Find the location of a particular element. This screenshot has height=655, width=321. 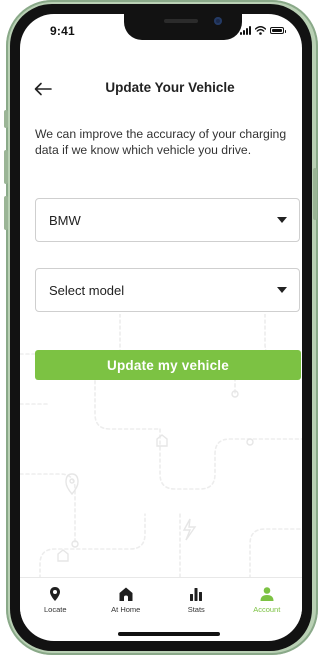

tab-at-home: At Home is located at coordinates (126, 601).